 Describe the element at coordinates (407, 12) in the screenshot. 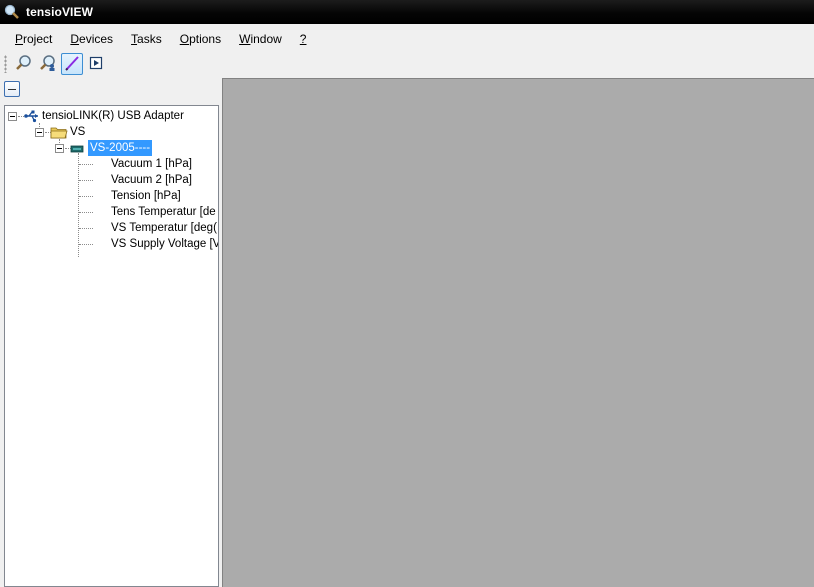

I see `title-bar: tensioVIEW` at that location.